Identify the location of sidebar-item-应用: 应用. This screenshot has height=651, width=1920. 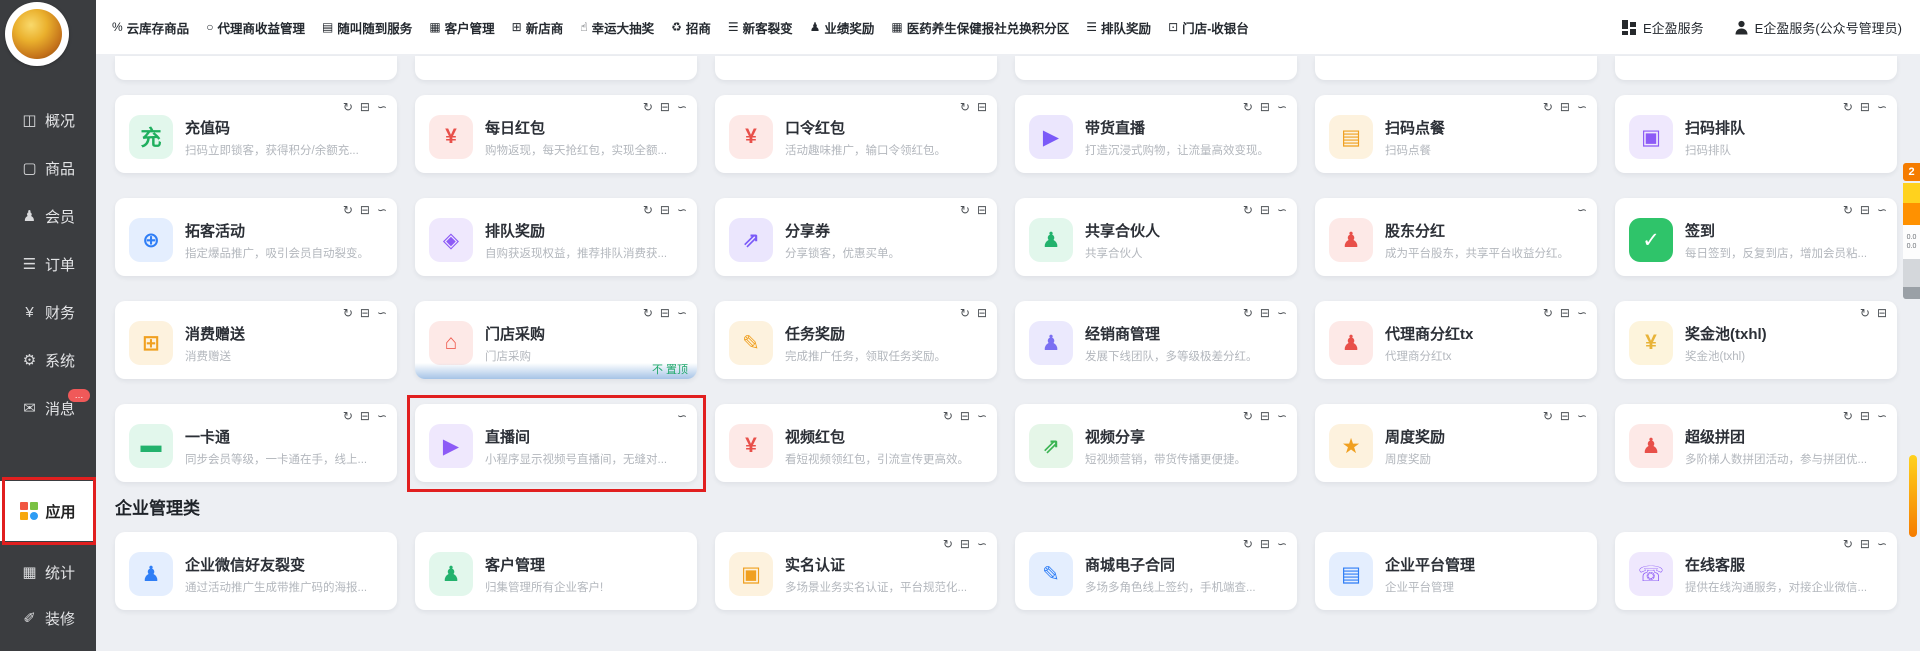
(48, 511).